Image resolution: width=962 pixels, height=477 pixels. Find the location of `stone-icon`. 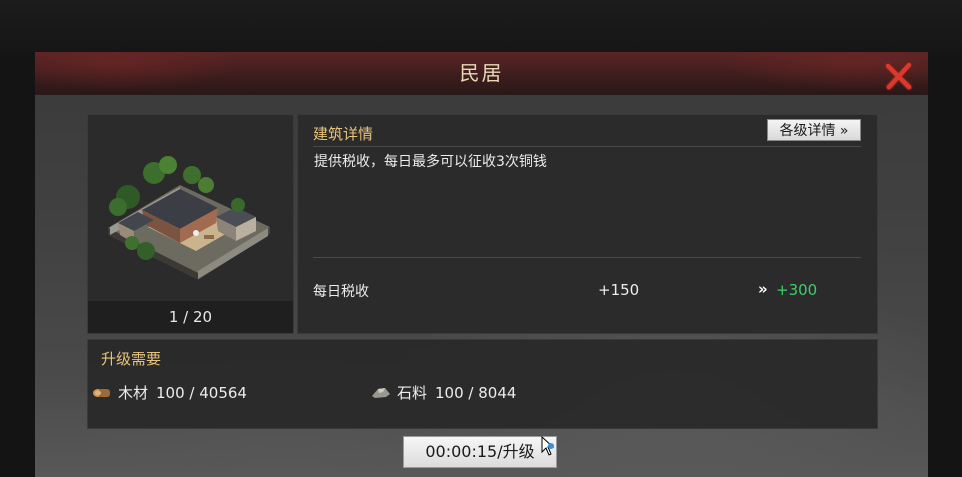

stone-icon is located at coordinates (381, 394).